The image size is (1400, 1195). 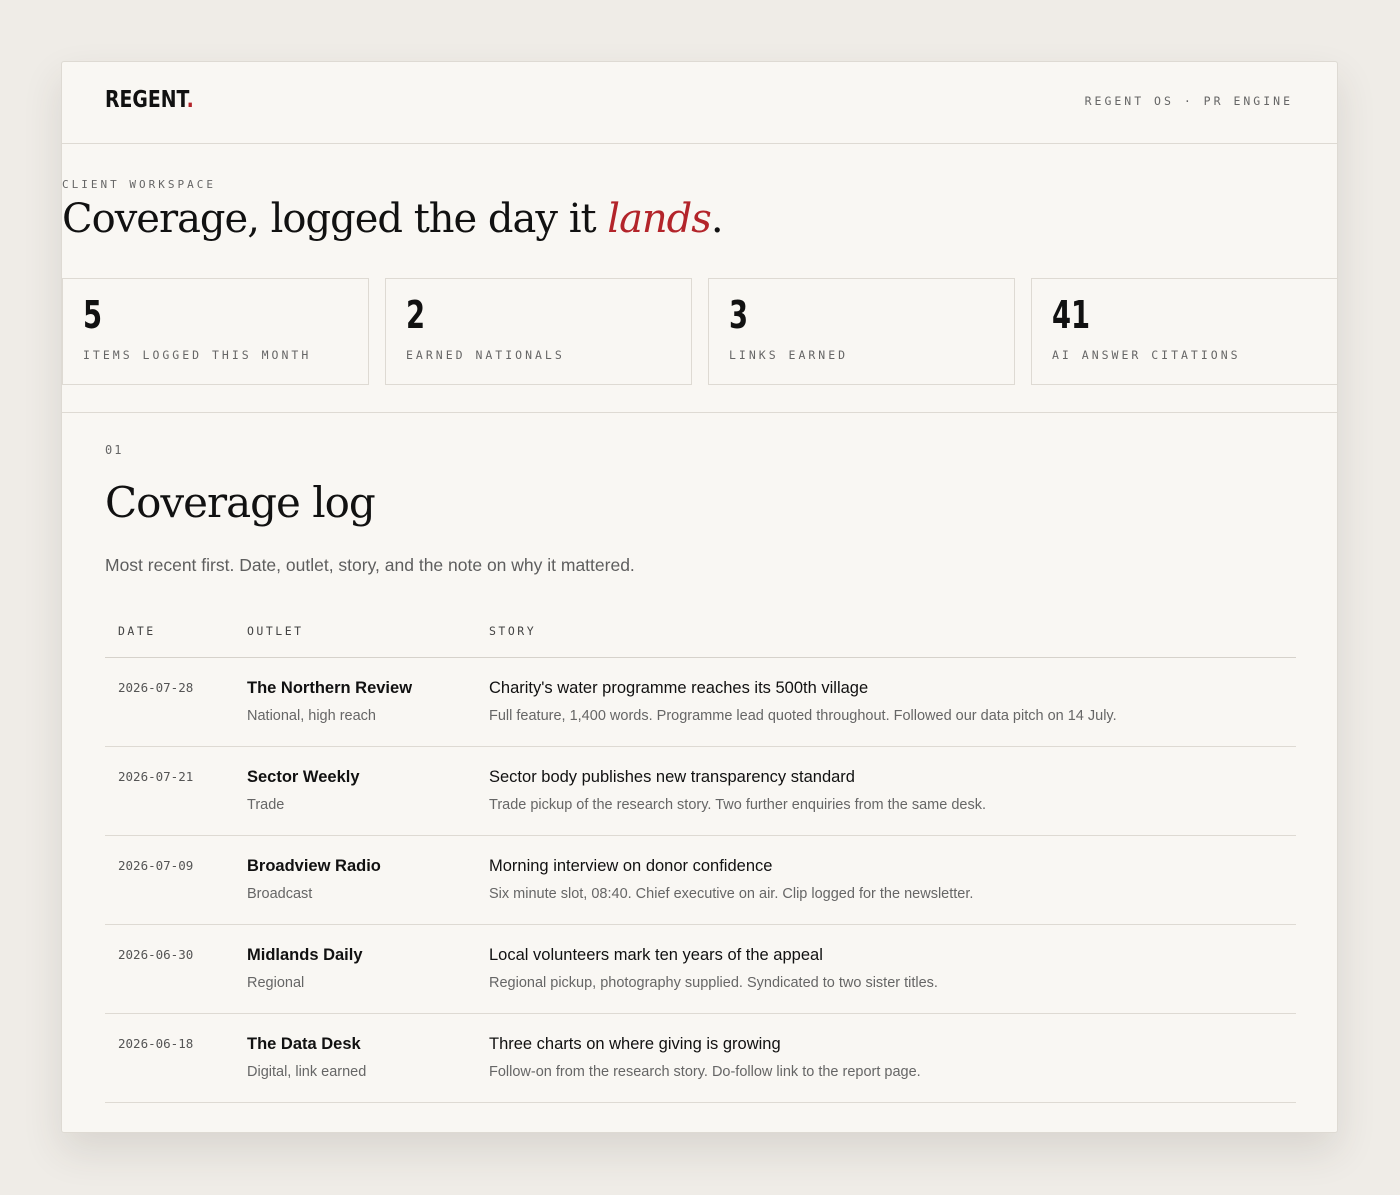 What do you see at coordinates (485, 355) in the screenshot?
I see `stat-label: EARNED NATIONALS` at bounding box center [485, 355].